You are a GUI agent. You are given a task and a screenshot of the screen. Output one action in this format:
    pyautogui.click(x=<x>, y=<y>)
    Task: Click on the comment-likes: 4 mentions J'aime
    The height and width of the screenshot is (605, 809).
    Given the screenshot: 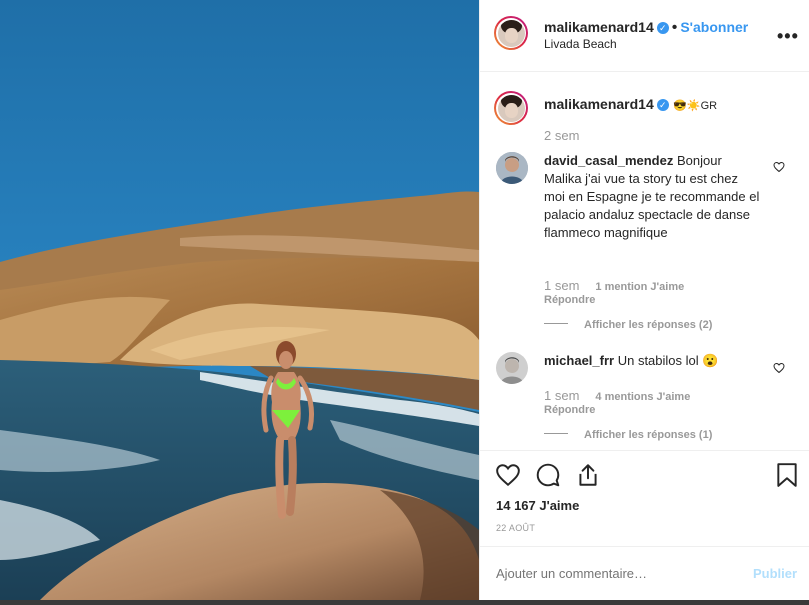 What is the action you would take?
    pyautogui.click(x=642, y=397)
    